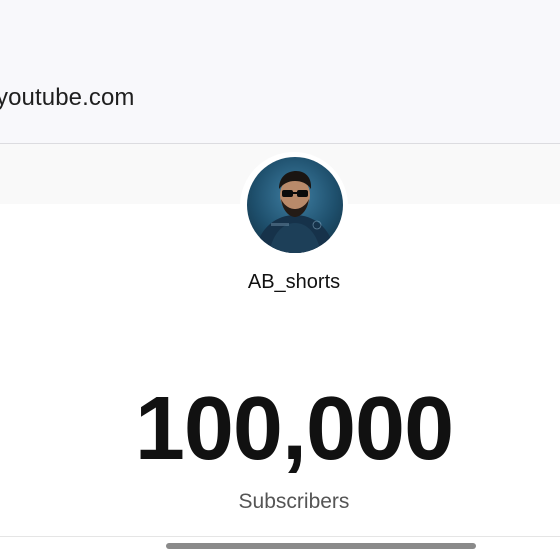 The height and width of the screenshot is (560, 560). I want to click on channel-avatar, so click(295, 205).